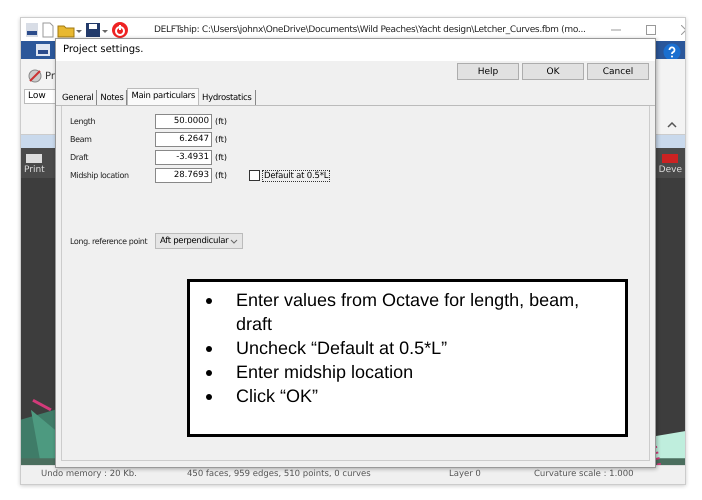  I want to click on settings-icon, so click(35, 76).